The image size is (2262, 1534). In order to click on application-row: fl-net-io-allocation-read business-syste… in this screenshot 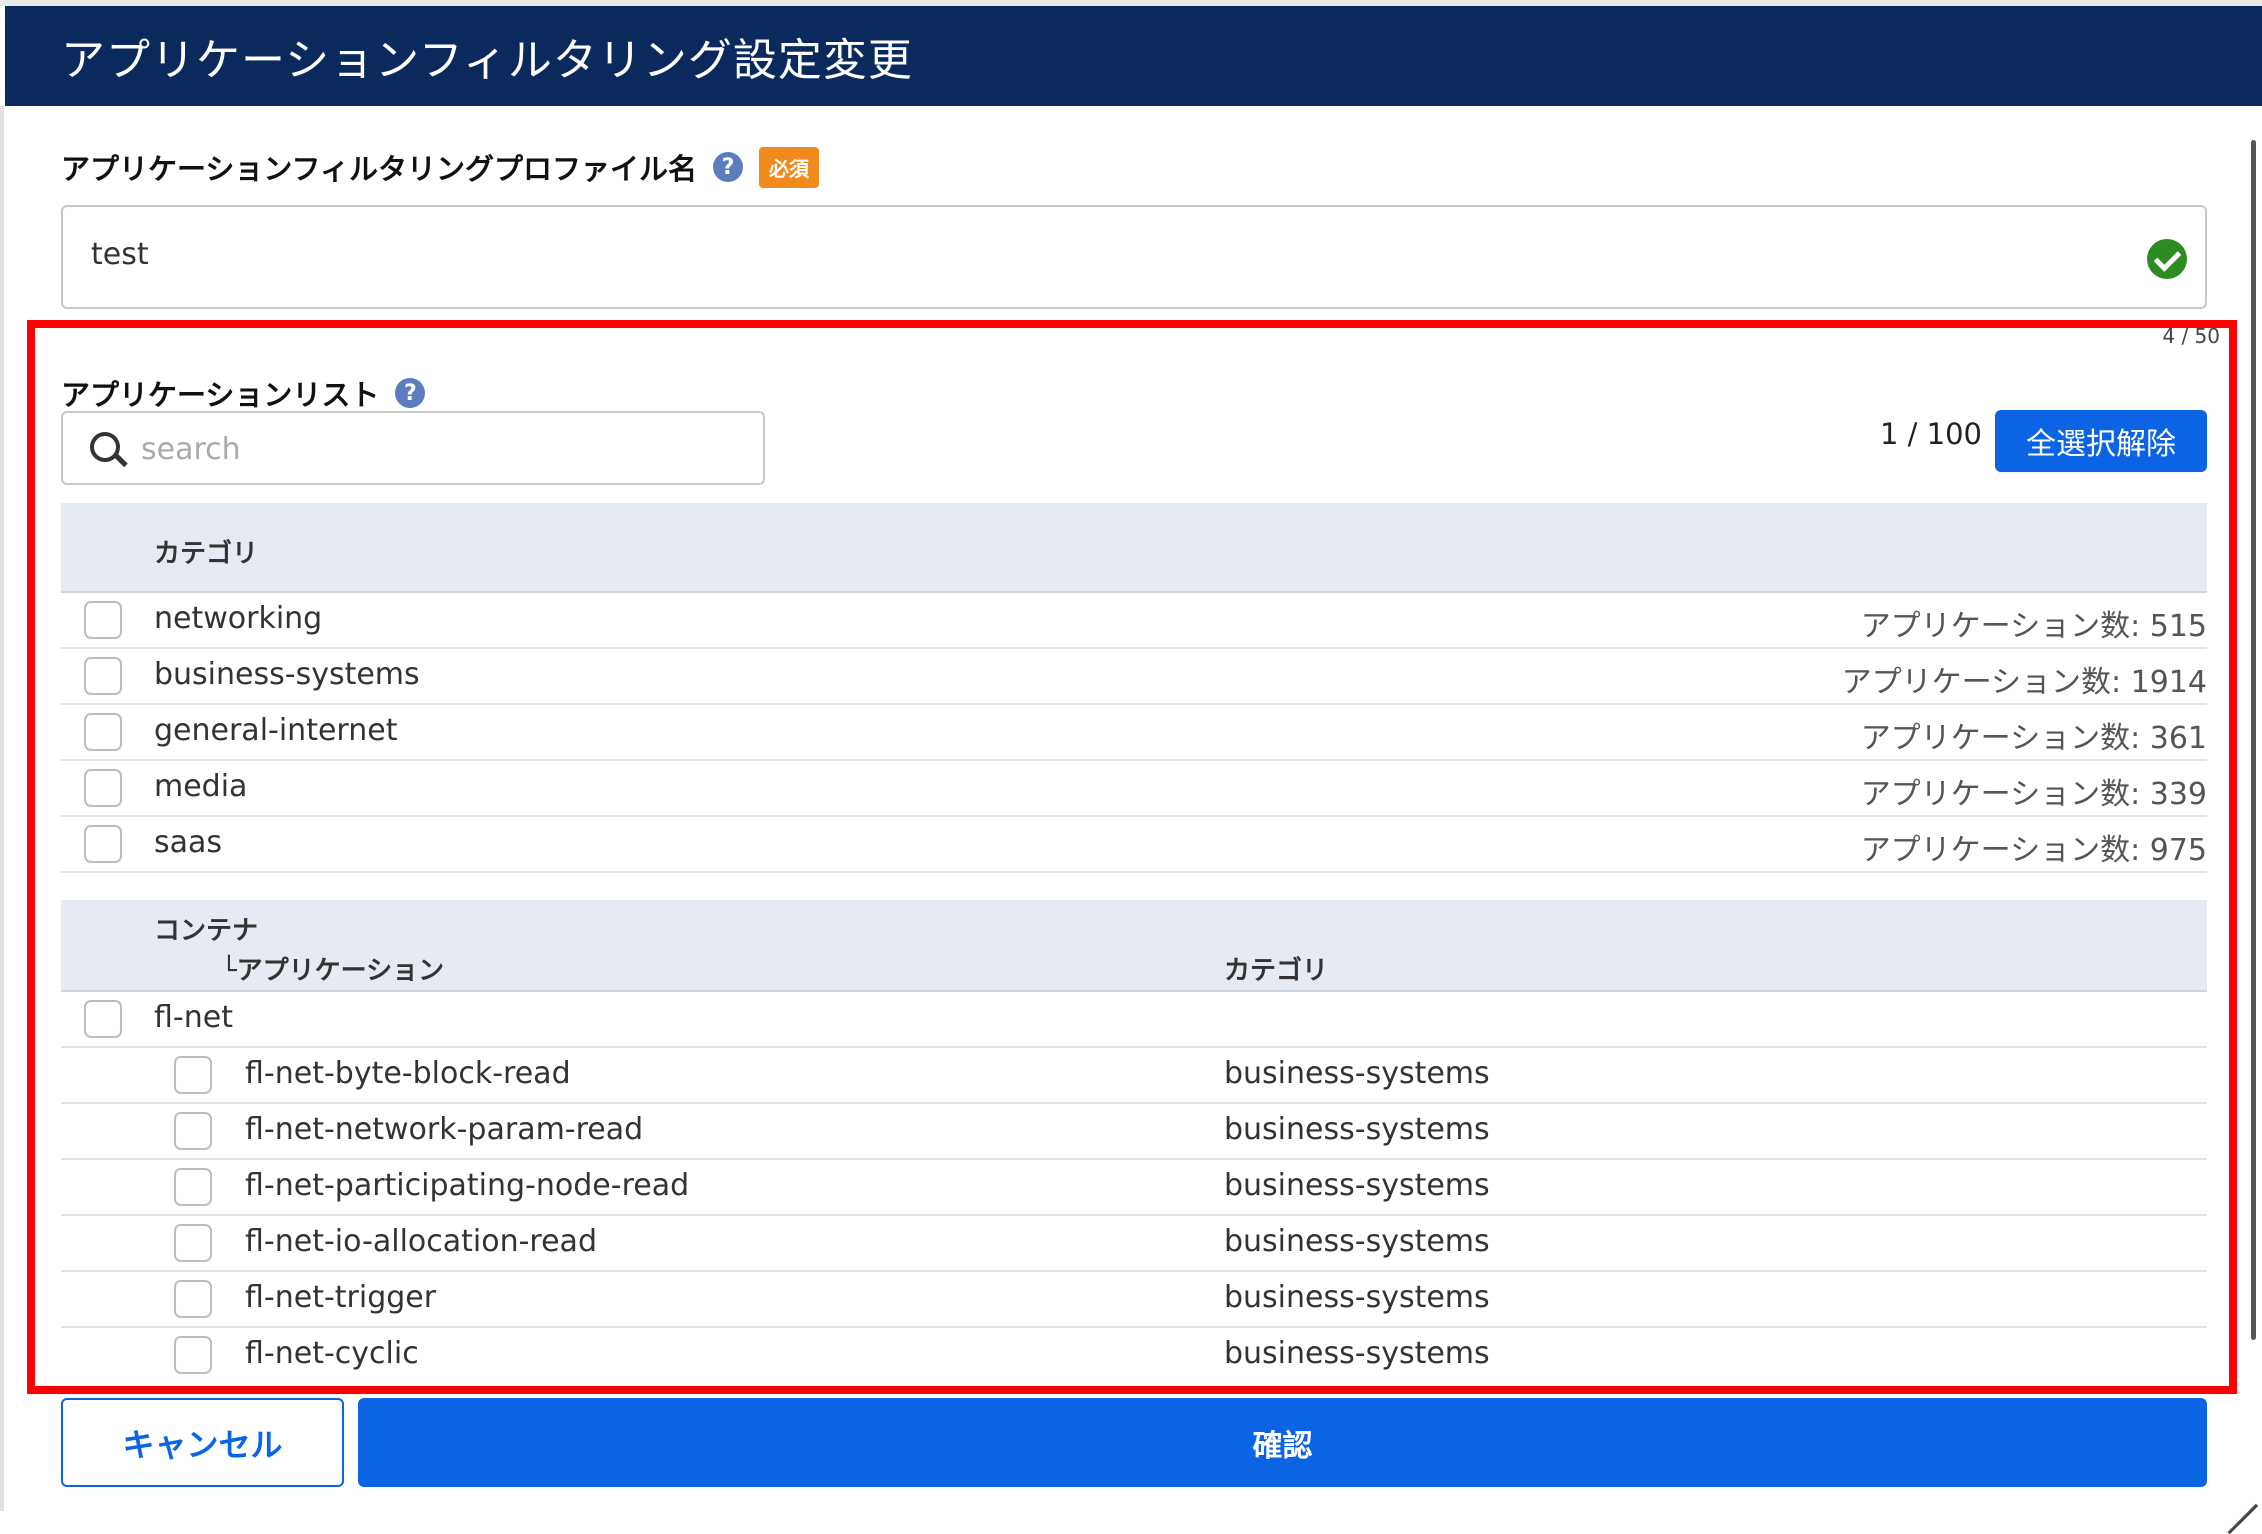, I will do `click(1134, 1244)`.